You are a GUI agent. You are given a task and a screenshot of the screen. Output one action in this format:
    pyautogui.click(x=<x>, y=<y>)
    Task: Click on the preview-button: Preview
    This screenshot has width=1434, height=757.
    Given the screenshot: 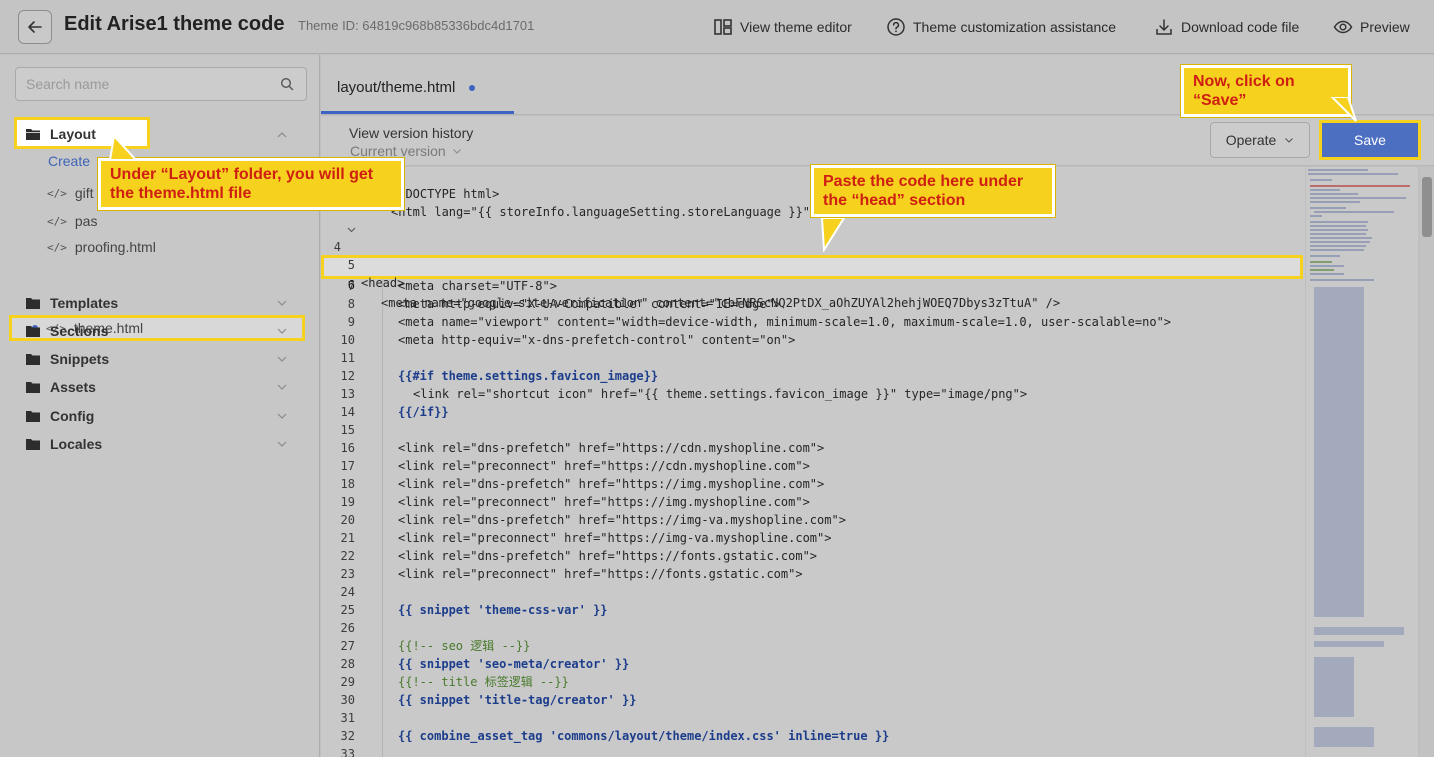 What is the action you would take?
    pyautogui.click(x=1371, y=27)
    